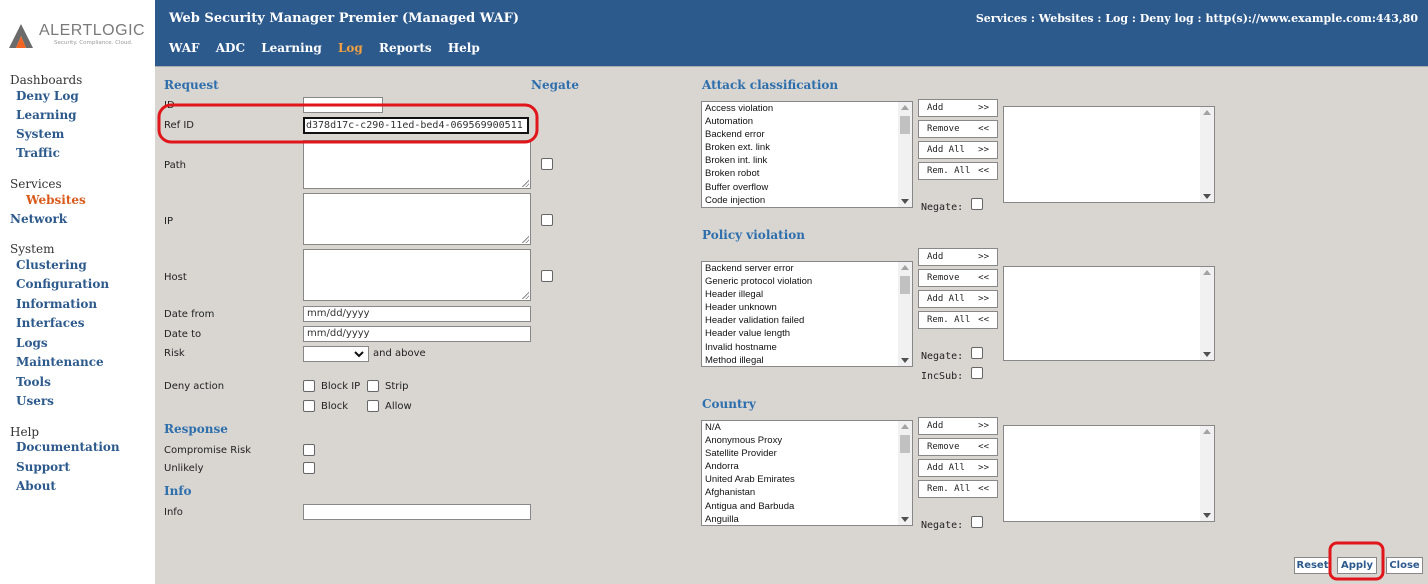 The height and width of the screenshot is (584, 1428). What do you see at coordinates (807, 200) in the screenshot?
I see `list-item: Code injection` at bounding box center [807, 200].